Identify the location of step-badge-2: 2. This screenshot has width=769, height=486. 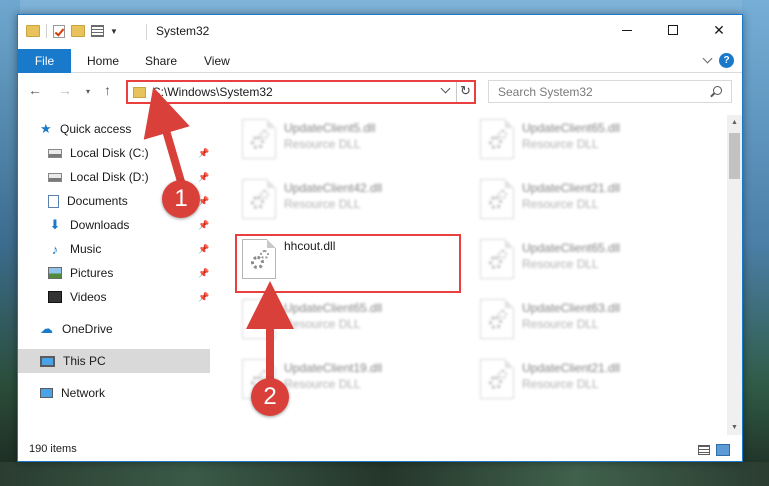
(270, 397).